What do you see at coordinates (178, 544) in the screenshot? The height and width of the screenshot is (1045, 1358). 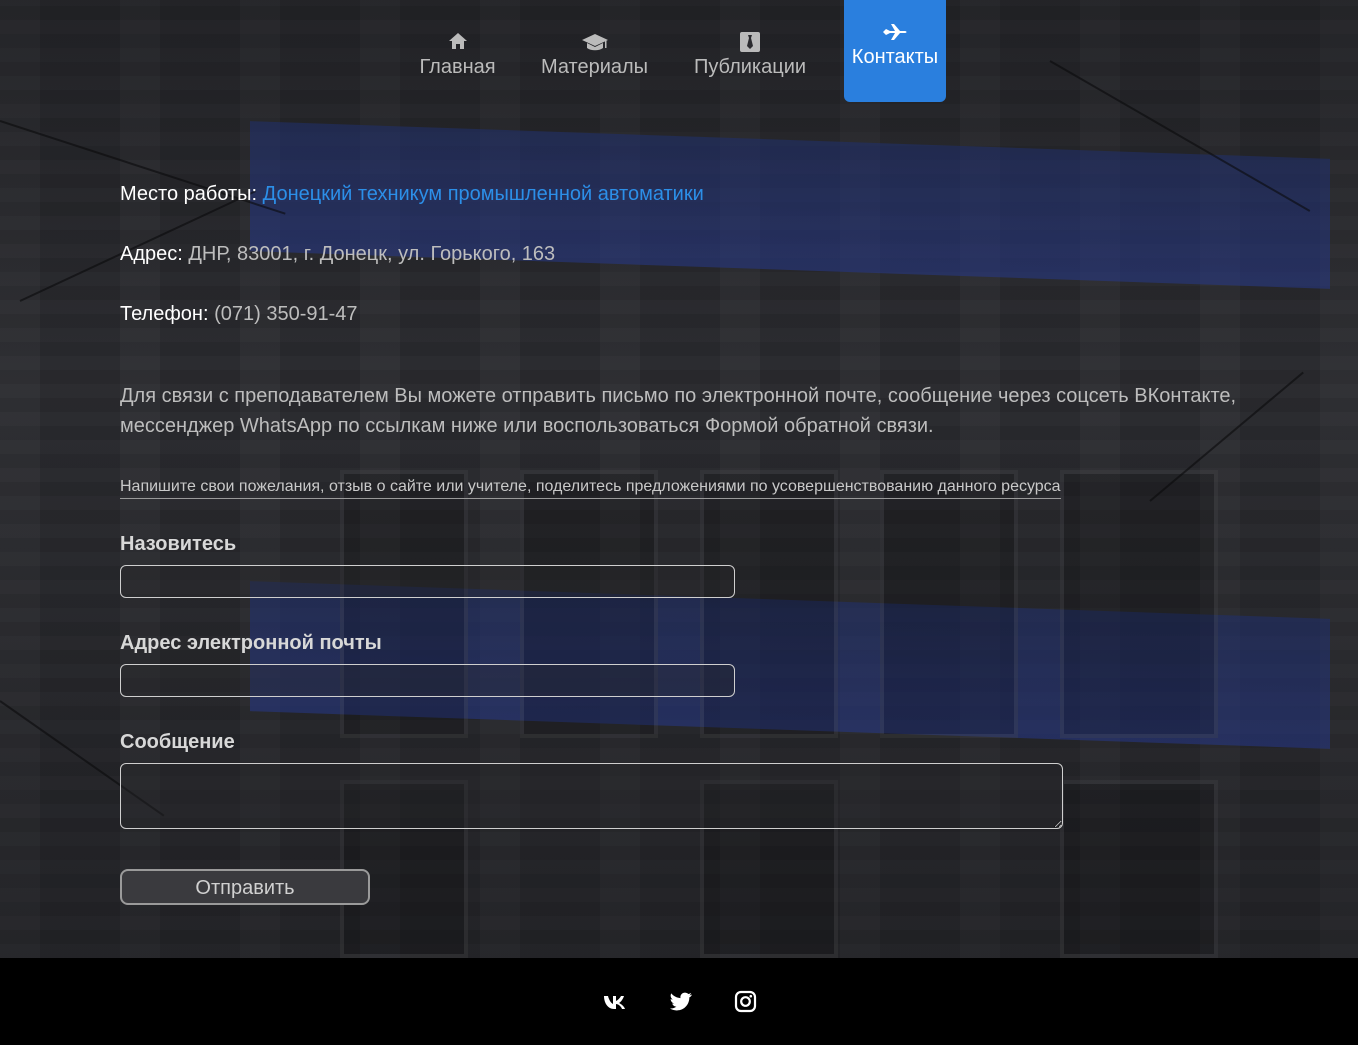 I see `name-label: Назовитесь` at bounding box center [178, 544].